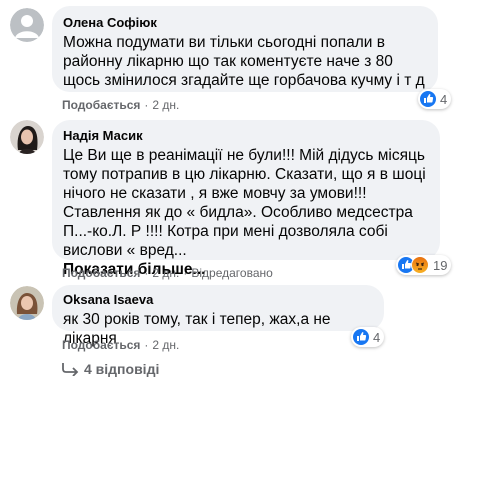  Describe the element at coordinates (231, 273) in the screenshot. I see `edited-label: Відредаговано` at that location.